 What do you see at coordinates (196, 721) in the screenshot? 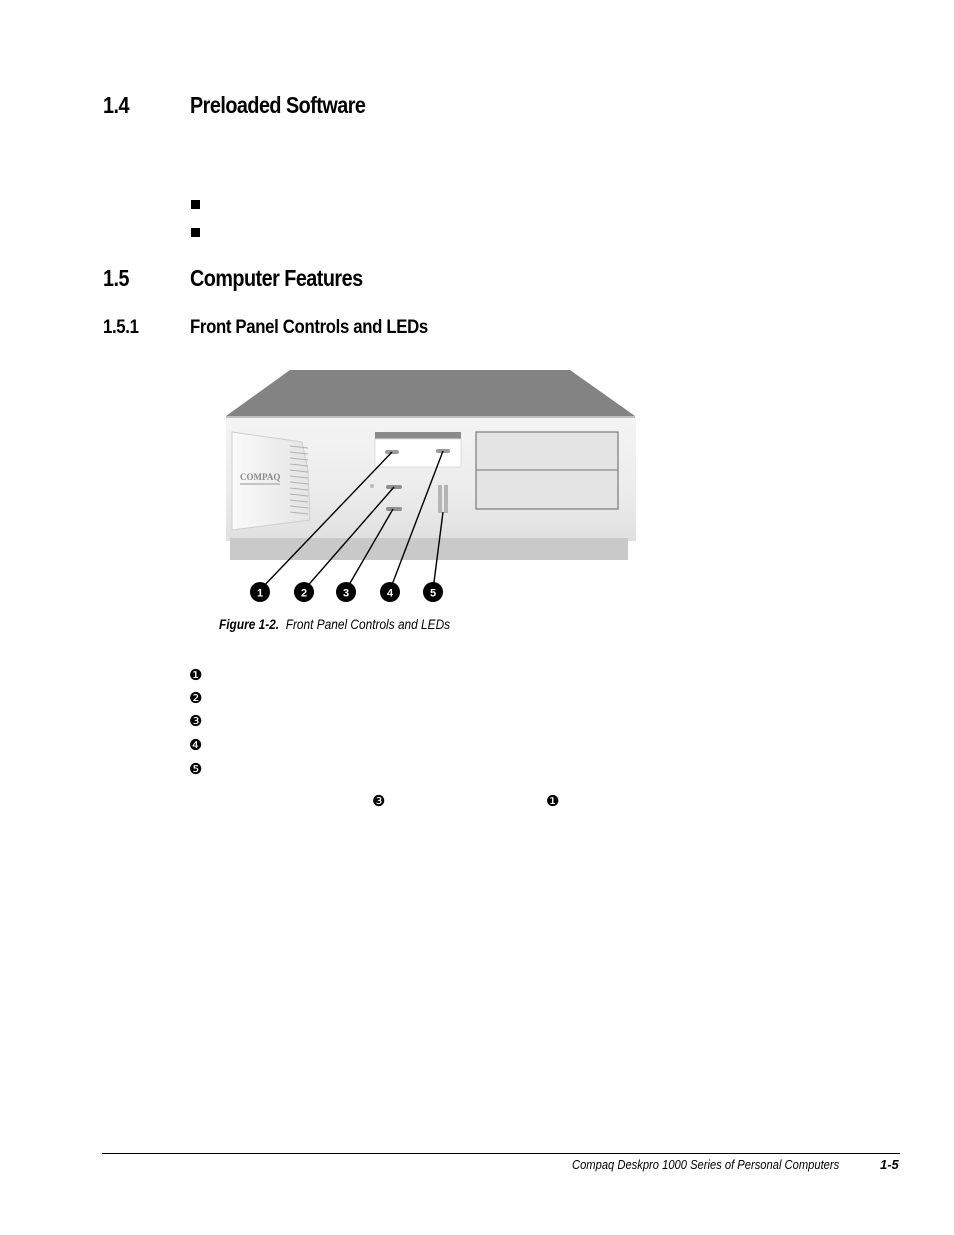
I see `callout-list-item-3: ❸` at bounding box center [196, 721].